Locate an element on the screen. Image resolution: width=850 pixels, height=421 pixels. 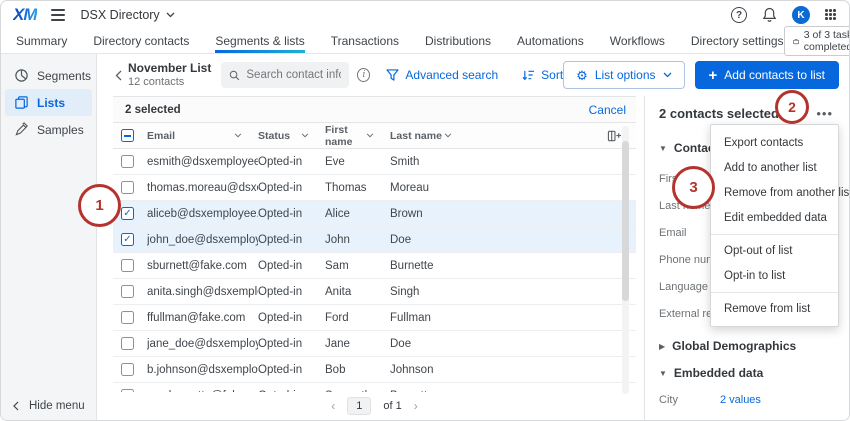
section-embedded-data: ▼ Embedded data is located at coordinates (747, 373).